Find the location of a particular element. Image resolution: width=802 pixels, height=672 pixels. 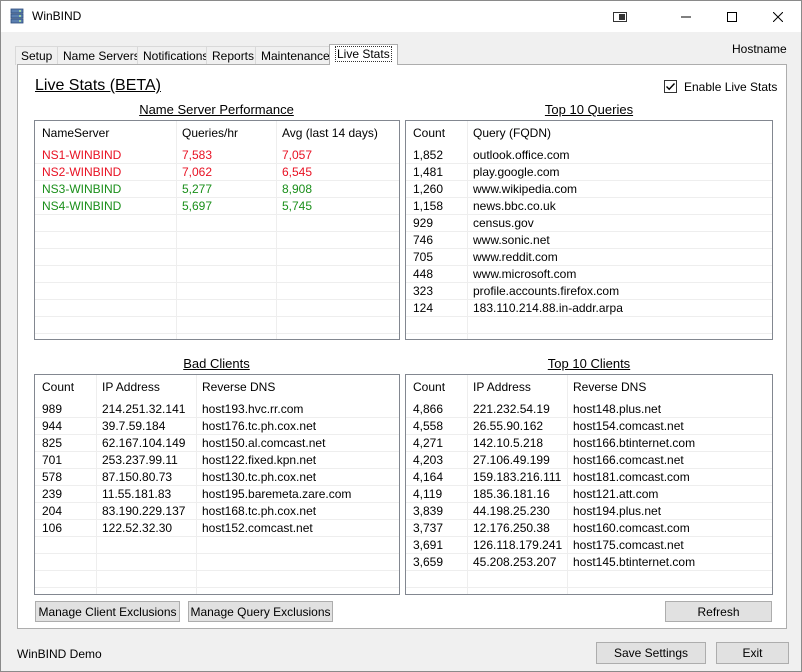

table-cell: outlook.office.com is located at coordinates (521, 155).